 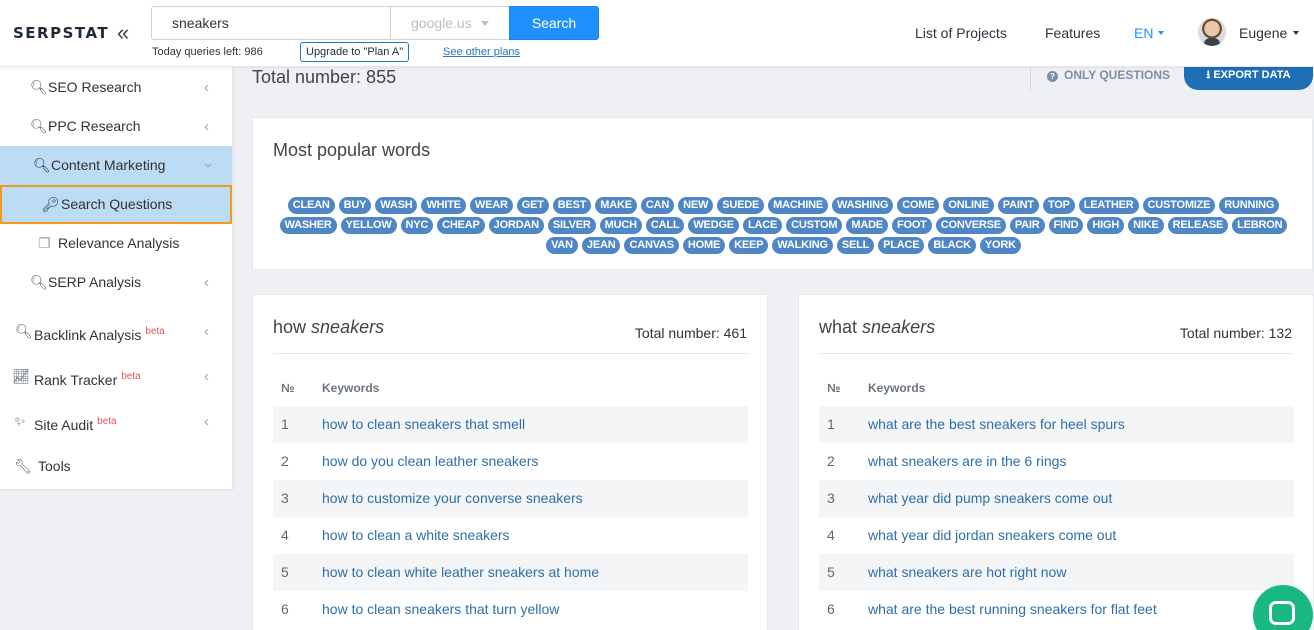 What do you see at coordinates (572, 205) in the screenshot?
I see `popular-word-chip: BEST` at bounding box center [572, 205].